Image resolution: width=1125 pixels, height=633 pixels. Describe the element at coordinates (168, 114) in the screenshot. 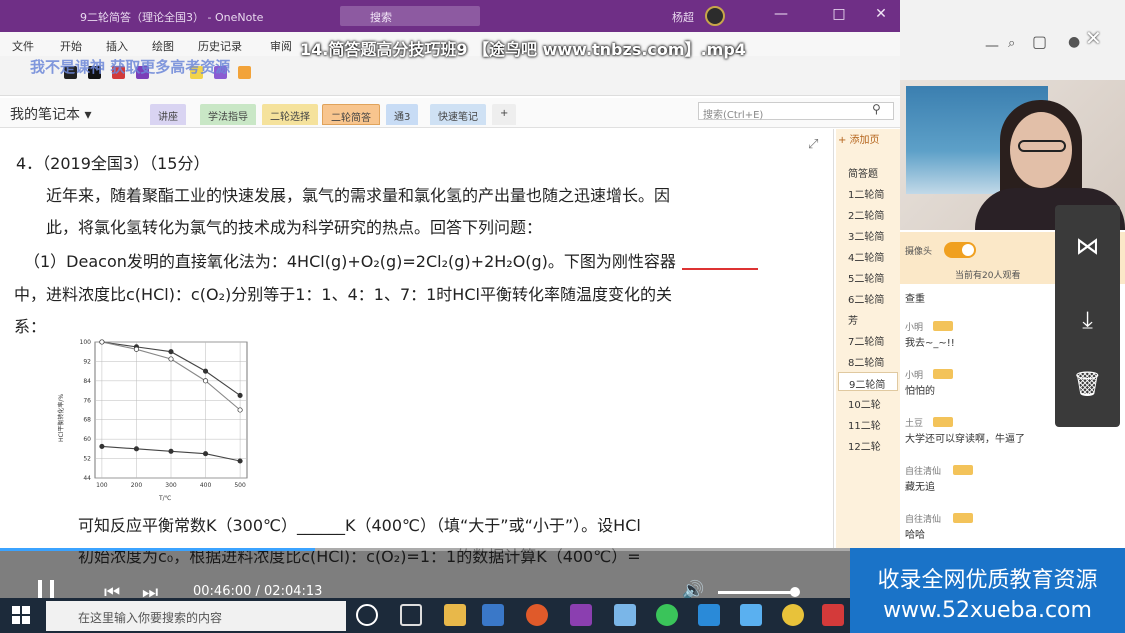

I see `section-tab: 讲座` at that location.